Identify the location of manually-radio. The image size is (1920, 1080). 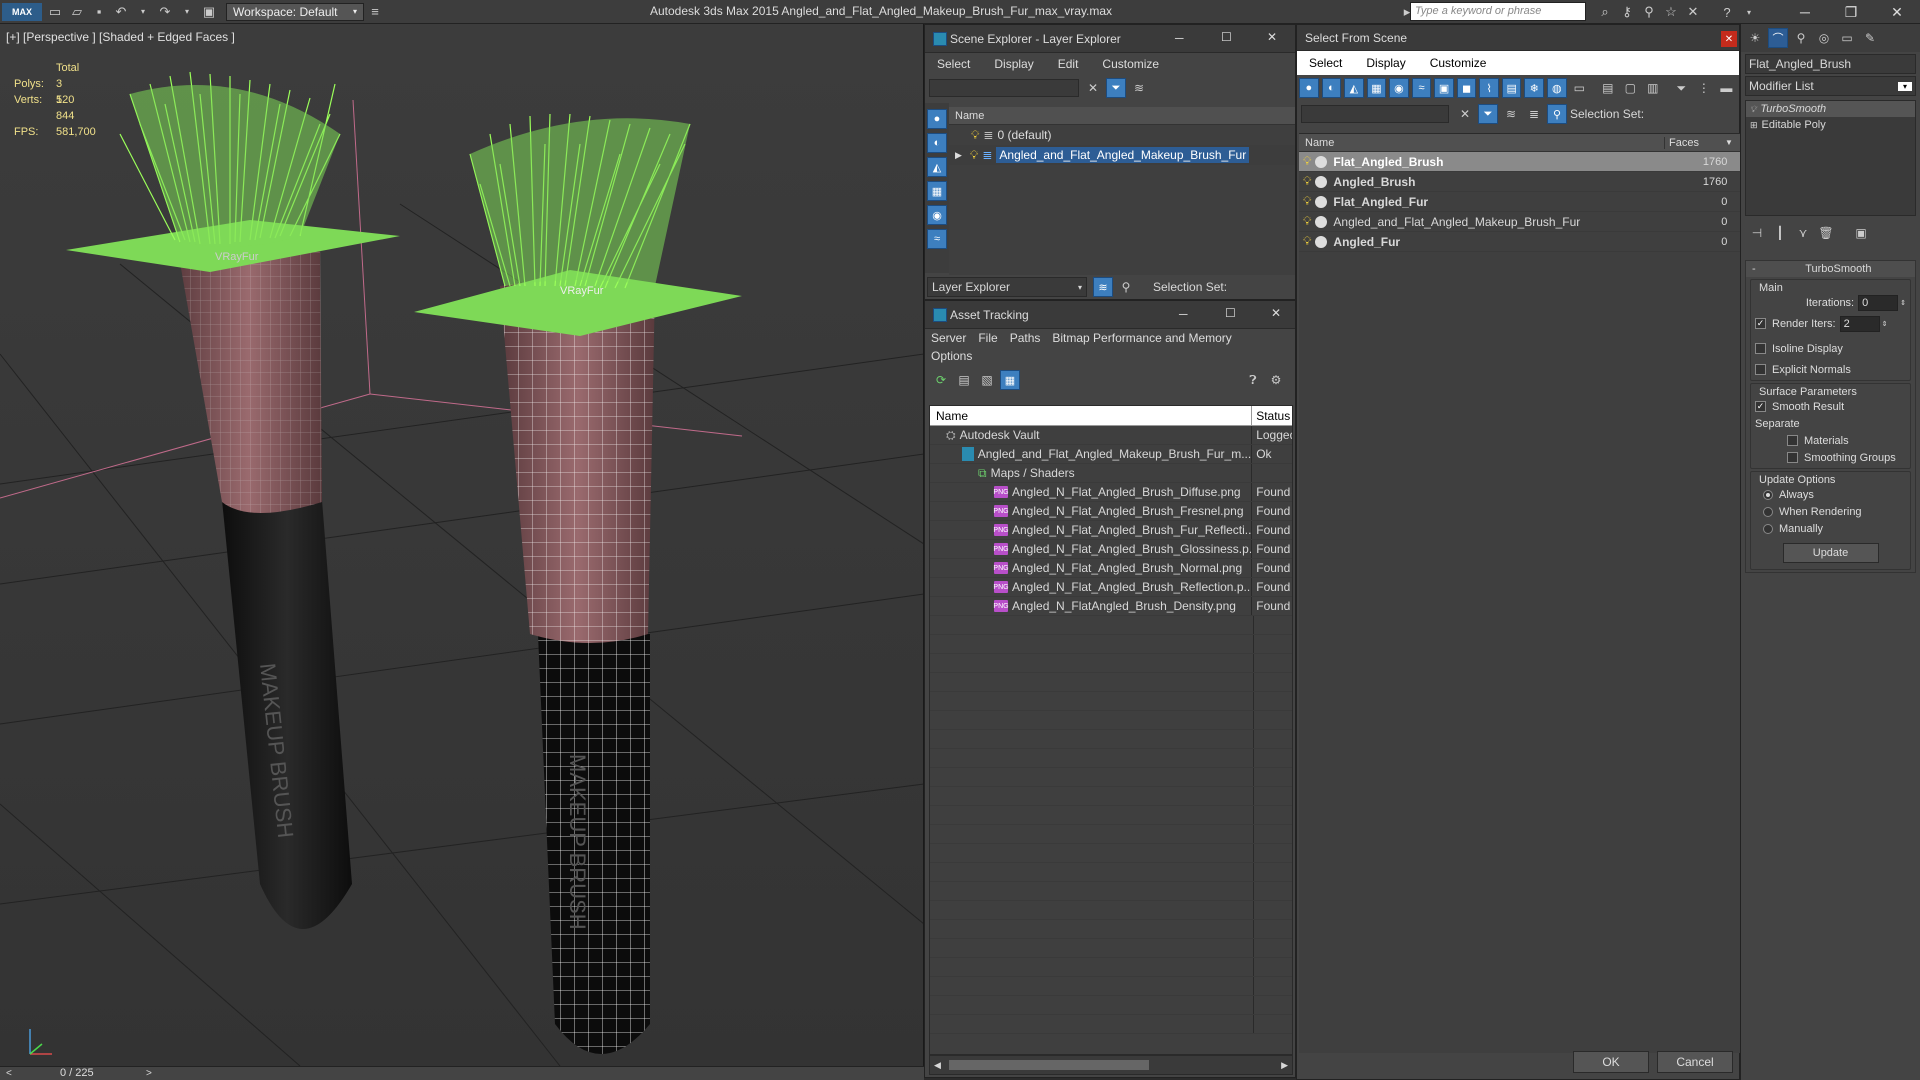
(1768, 528).